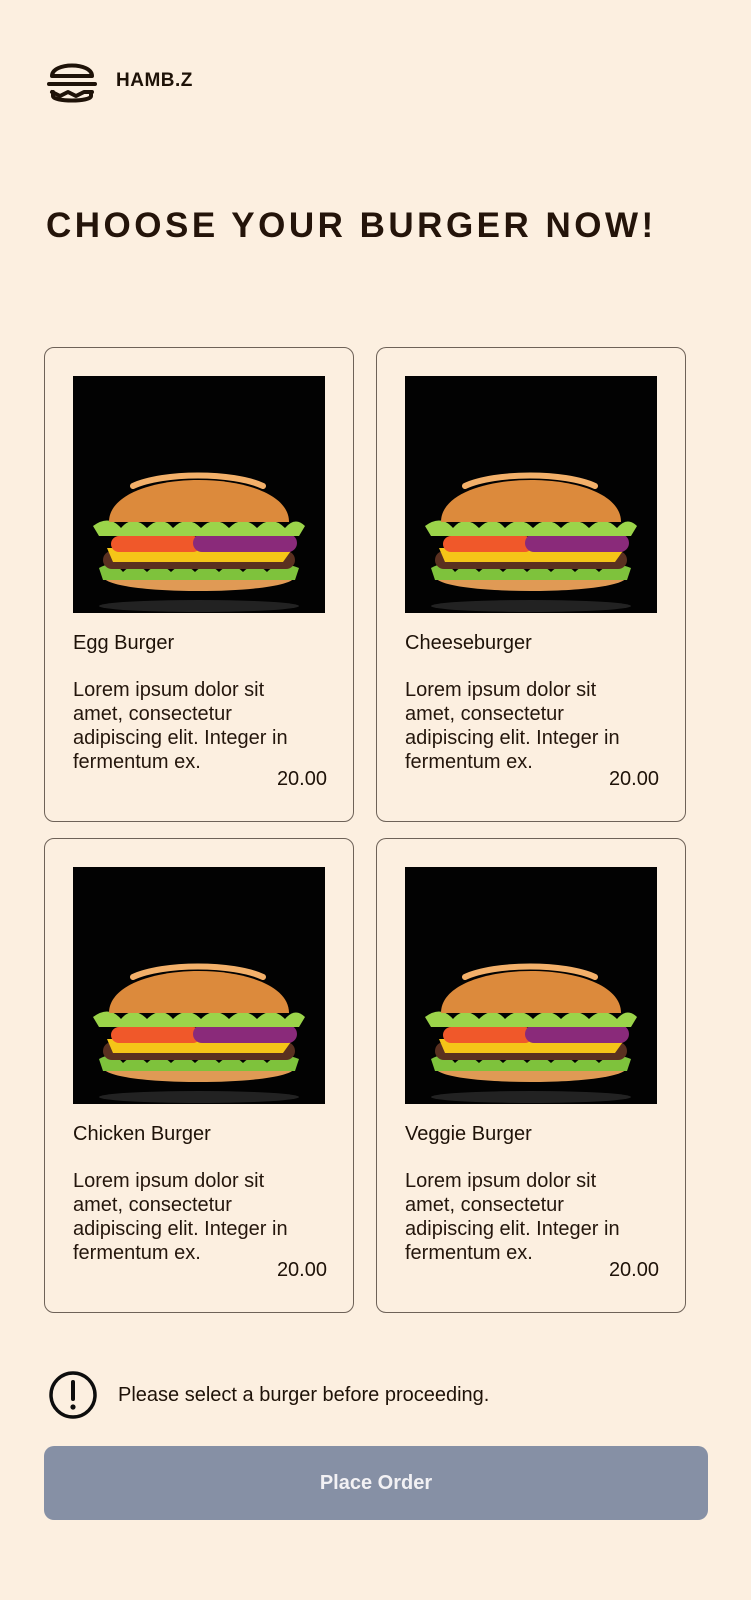 The width and height of the screenshot is (751, 1600). What do you see at coordinates (376, 1483) in the screenshot?
I see `place-order-button: Place Order` at bounding box center [376, 1483].